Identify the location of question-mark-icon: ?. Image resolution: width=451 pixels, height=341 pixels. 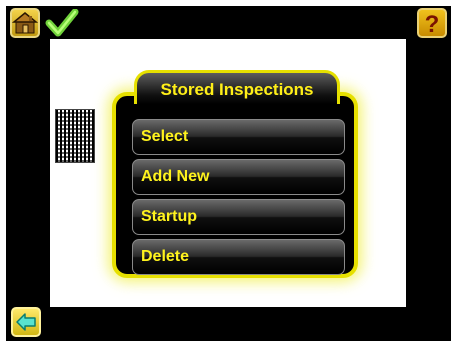
(432, 24).